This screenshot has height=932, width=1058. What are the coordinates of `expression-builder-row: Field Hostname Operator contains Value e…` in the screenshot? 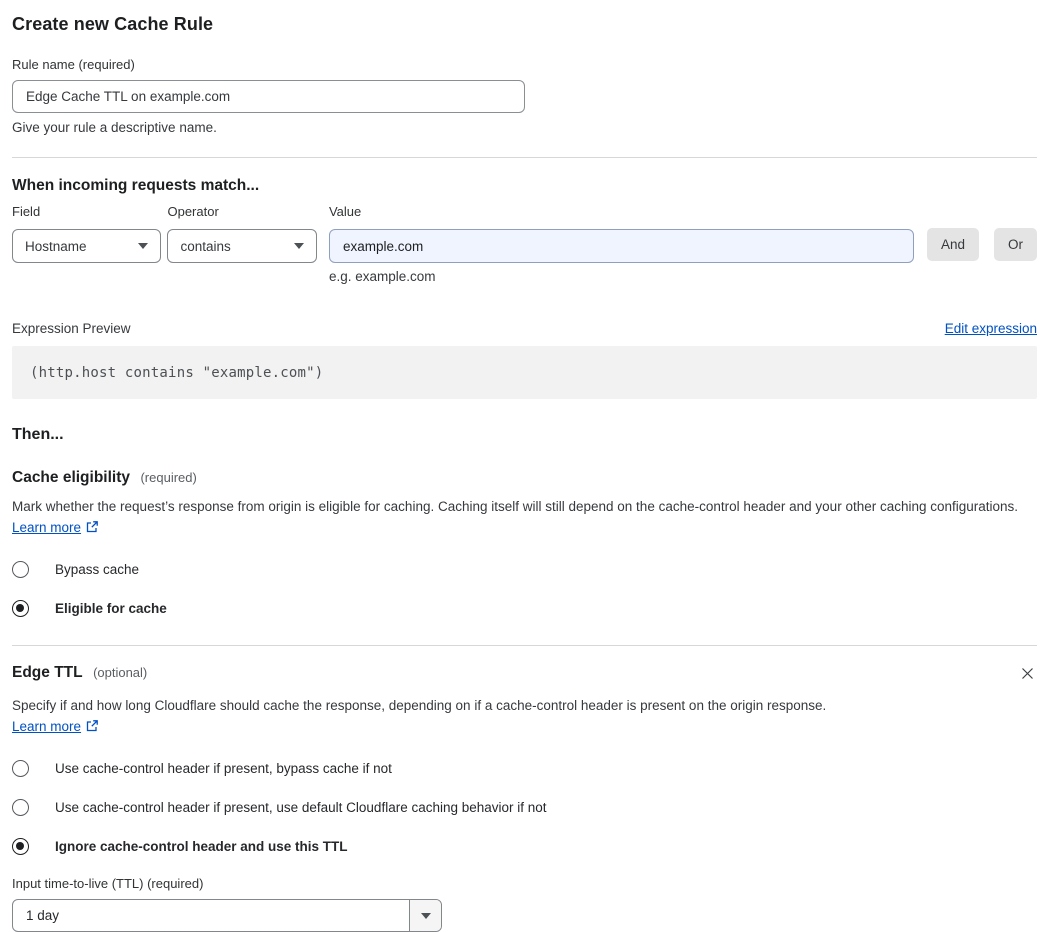 It's located at (524, 244).